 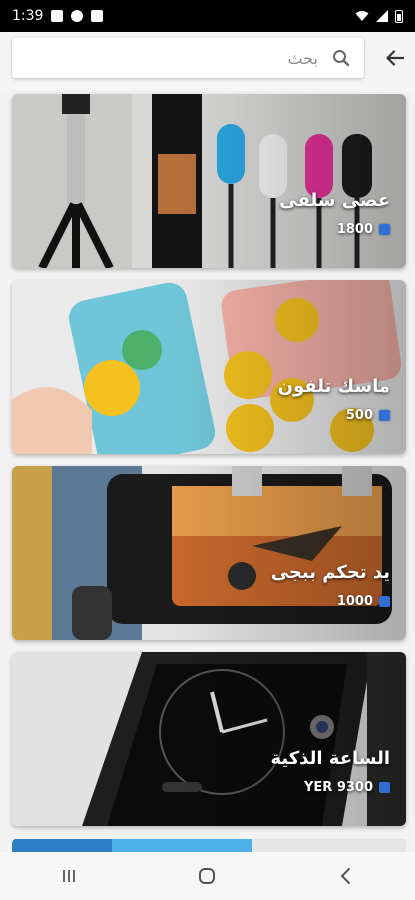 I want to click on search-icon, so click(x=341, y=58).